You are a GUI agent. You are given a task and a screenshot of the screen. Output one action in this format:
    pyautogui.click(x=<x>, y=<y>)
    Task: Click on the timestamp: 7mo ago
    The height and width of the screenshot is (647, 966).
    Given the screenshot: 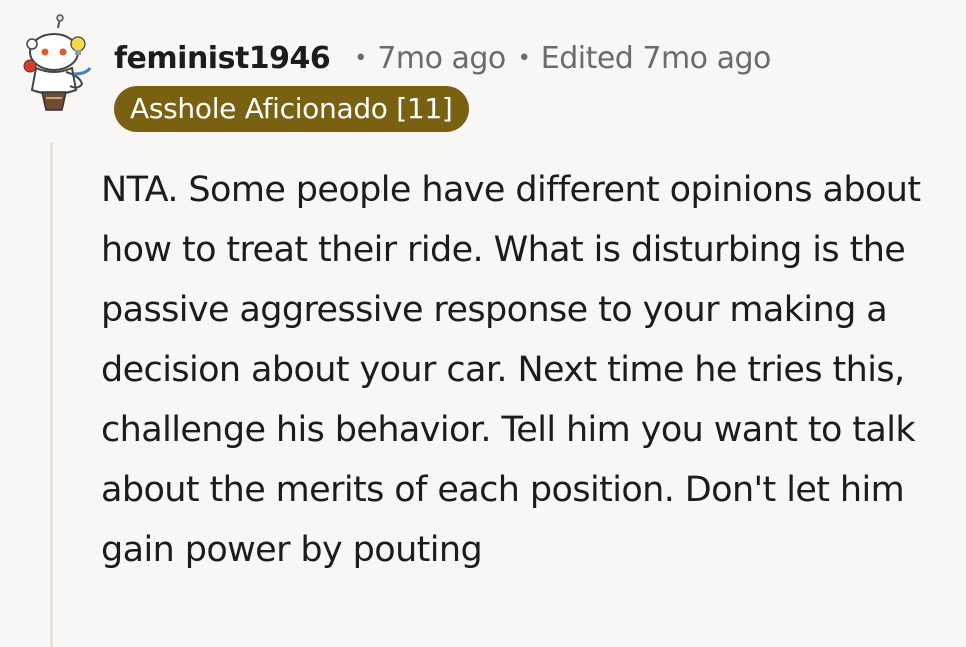 What is the action you would take?
    pyautogui.click(x=441, y=58)
    